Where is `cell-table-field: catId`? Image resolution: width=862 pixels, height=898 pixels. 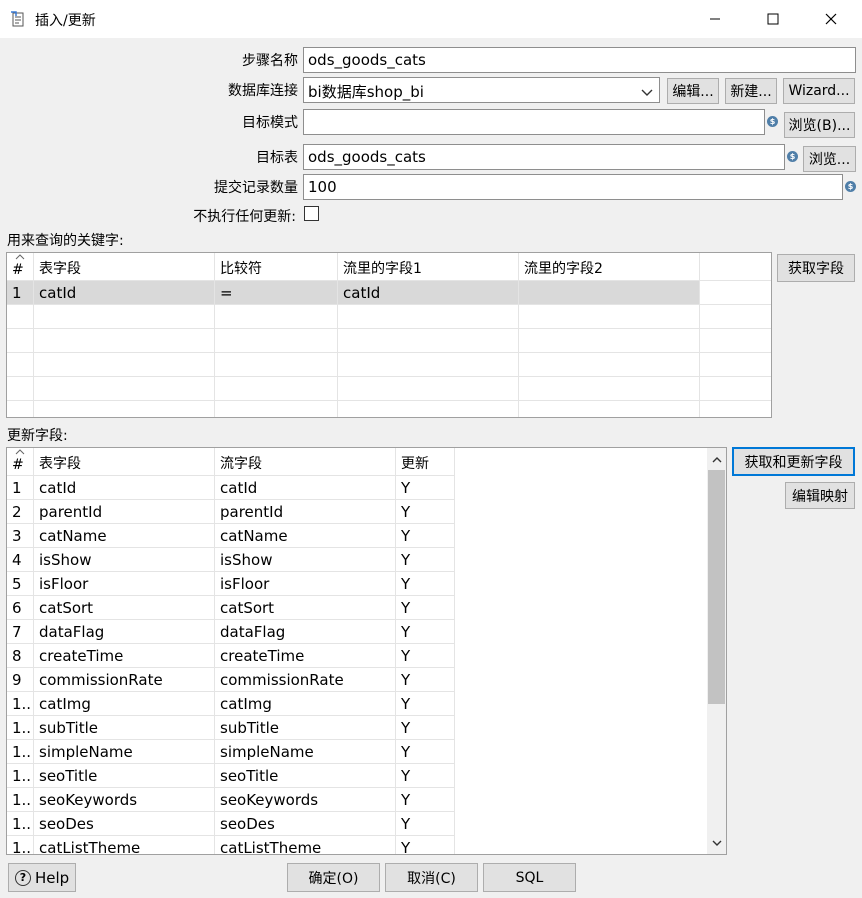
cell-table-field: catId is located at coordinates (124, 488).